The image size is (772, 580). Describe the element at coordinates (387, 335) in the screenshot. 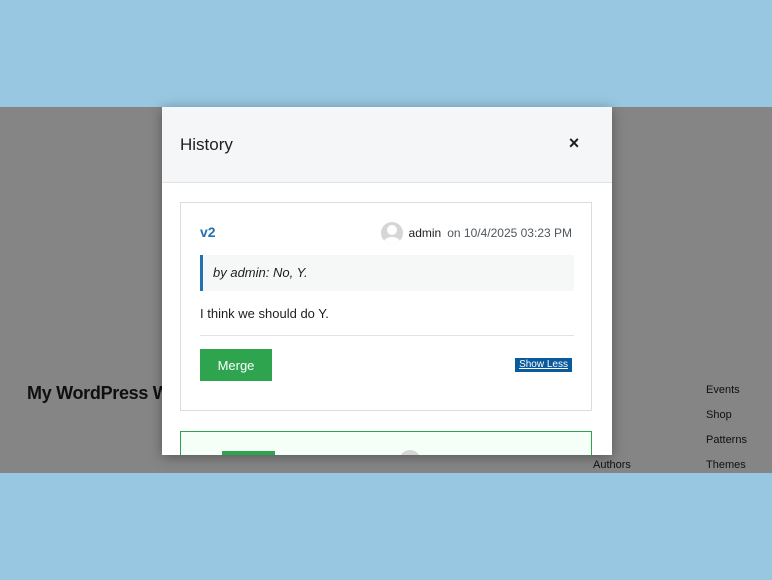

I see `divider` at that location.